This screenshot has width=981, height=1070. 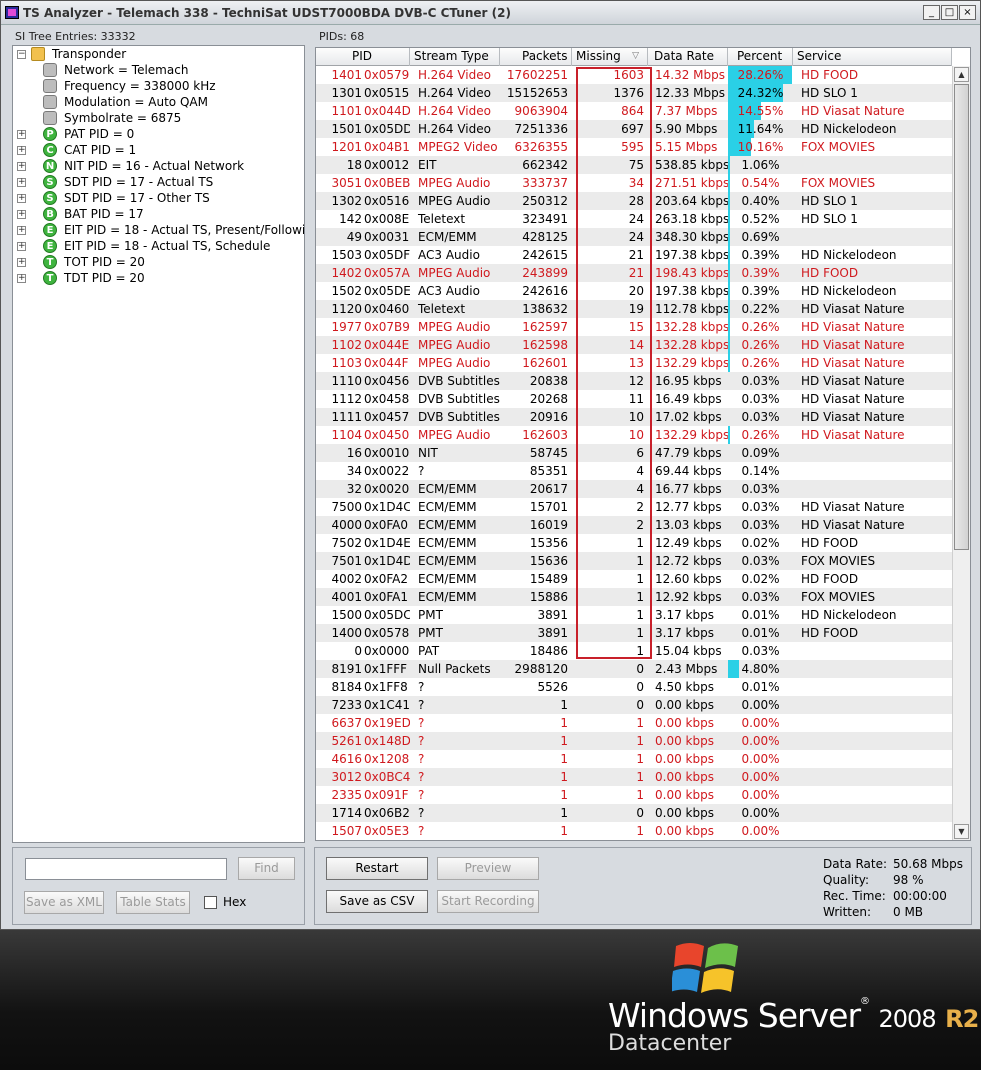 I want to click on table-row: 34 0x0022? 85351 4 69.44 kbps 0.14%, so click(x=634, y=471).